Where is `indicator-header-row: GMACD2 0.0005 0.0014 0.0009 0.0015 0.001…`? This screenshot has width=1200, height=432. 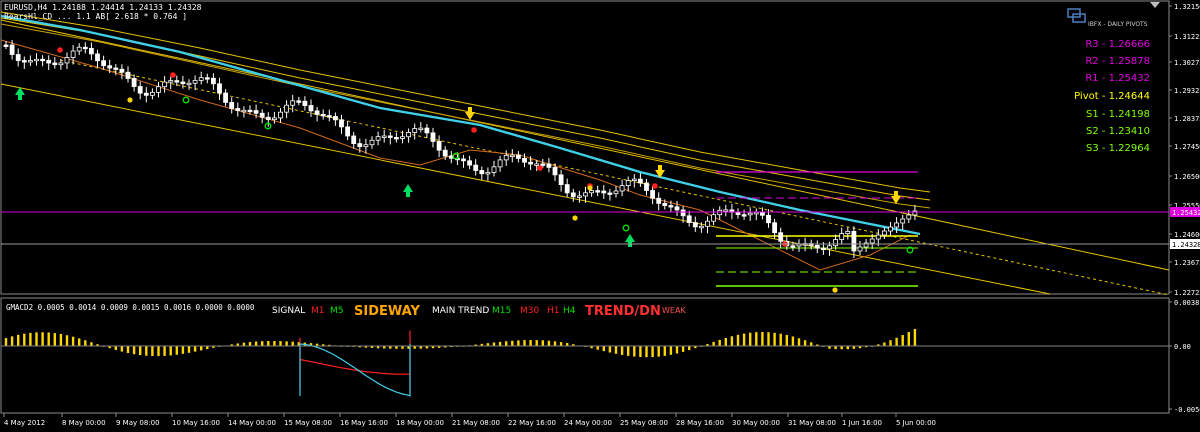 indicator-header-row: GMACD2 0.0005 0.0014 0.0009 0.0015 0.001… is located at coordinates (346, 311).